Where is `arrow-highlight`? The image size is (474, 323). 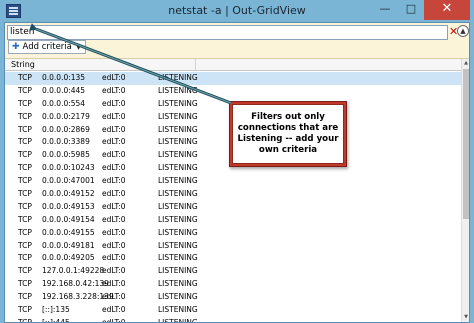
arrow-highlight is located at coordinates (133, 66).